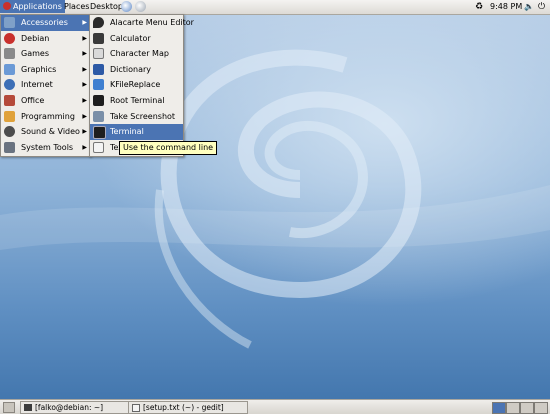  I want to click on web-browser-icon, so click(126, 6).